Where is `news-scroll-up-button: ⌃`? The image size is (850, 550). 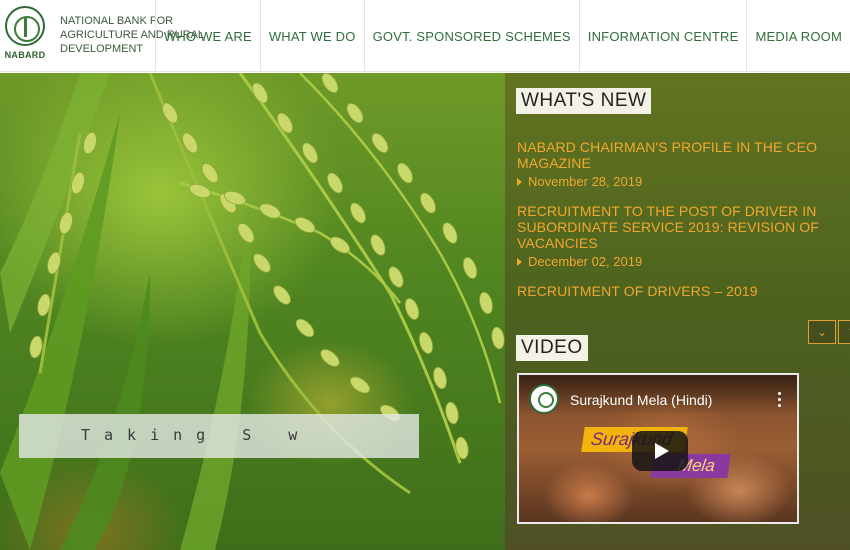
news-scroll-up-button: ⌃ is located at coordinates (844, 332).